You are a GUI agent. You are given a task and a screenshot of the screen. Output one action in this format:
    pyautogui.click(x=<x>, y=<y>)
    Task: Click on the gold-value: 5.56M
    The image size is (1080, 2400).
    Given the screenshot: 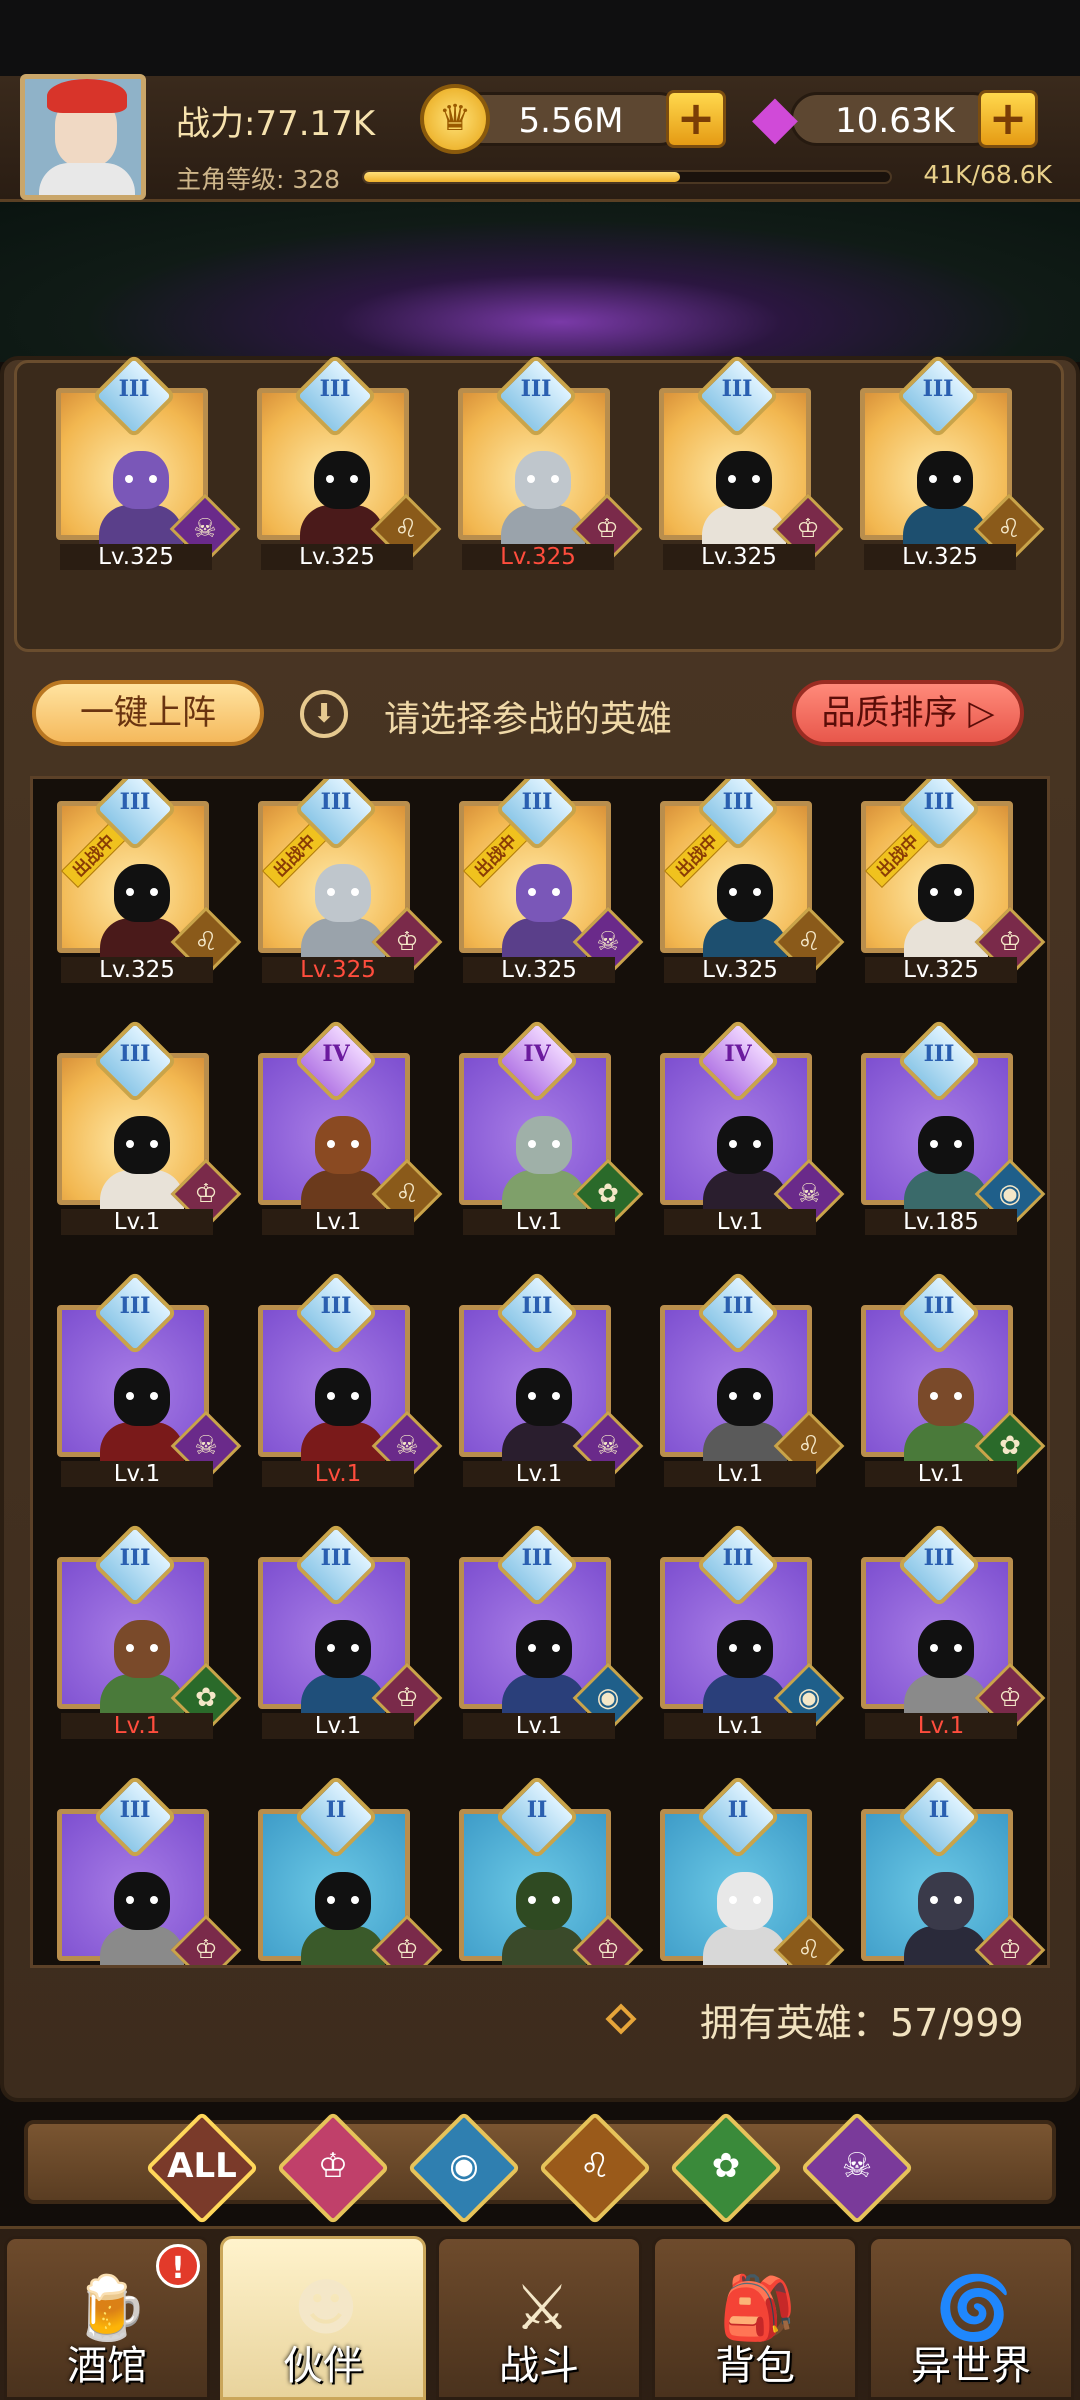 What is the action you would take?
    pyautogui.click(x=571, y=121)
    